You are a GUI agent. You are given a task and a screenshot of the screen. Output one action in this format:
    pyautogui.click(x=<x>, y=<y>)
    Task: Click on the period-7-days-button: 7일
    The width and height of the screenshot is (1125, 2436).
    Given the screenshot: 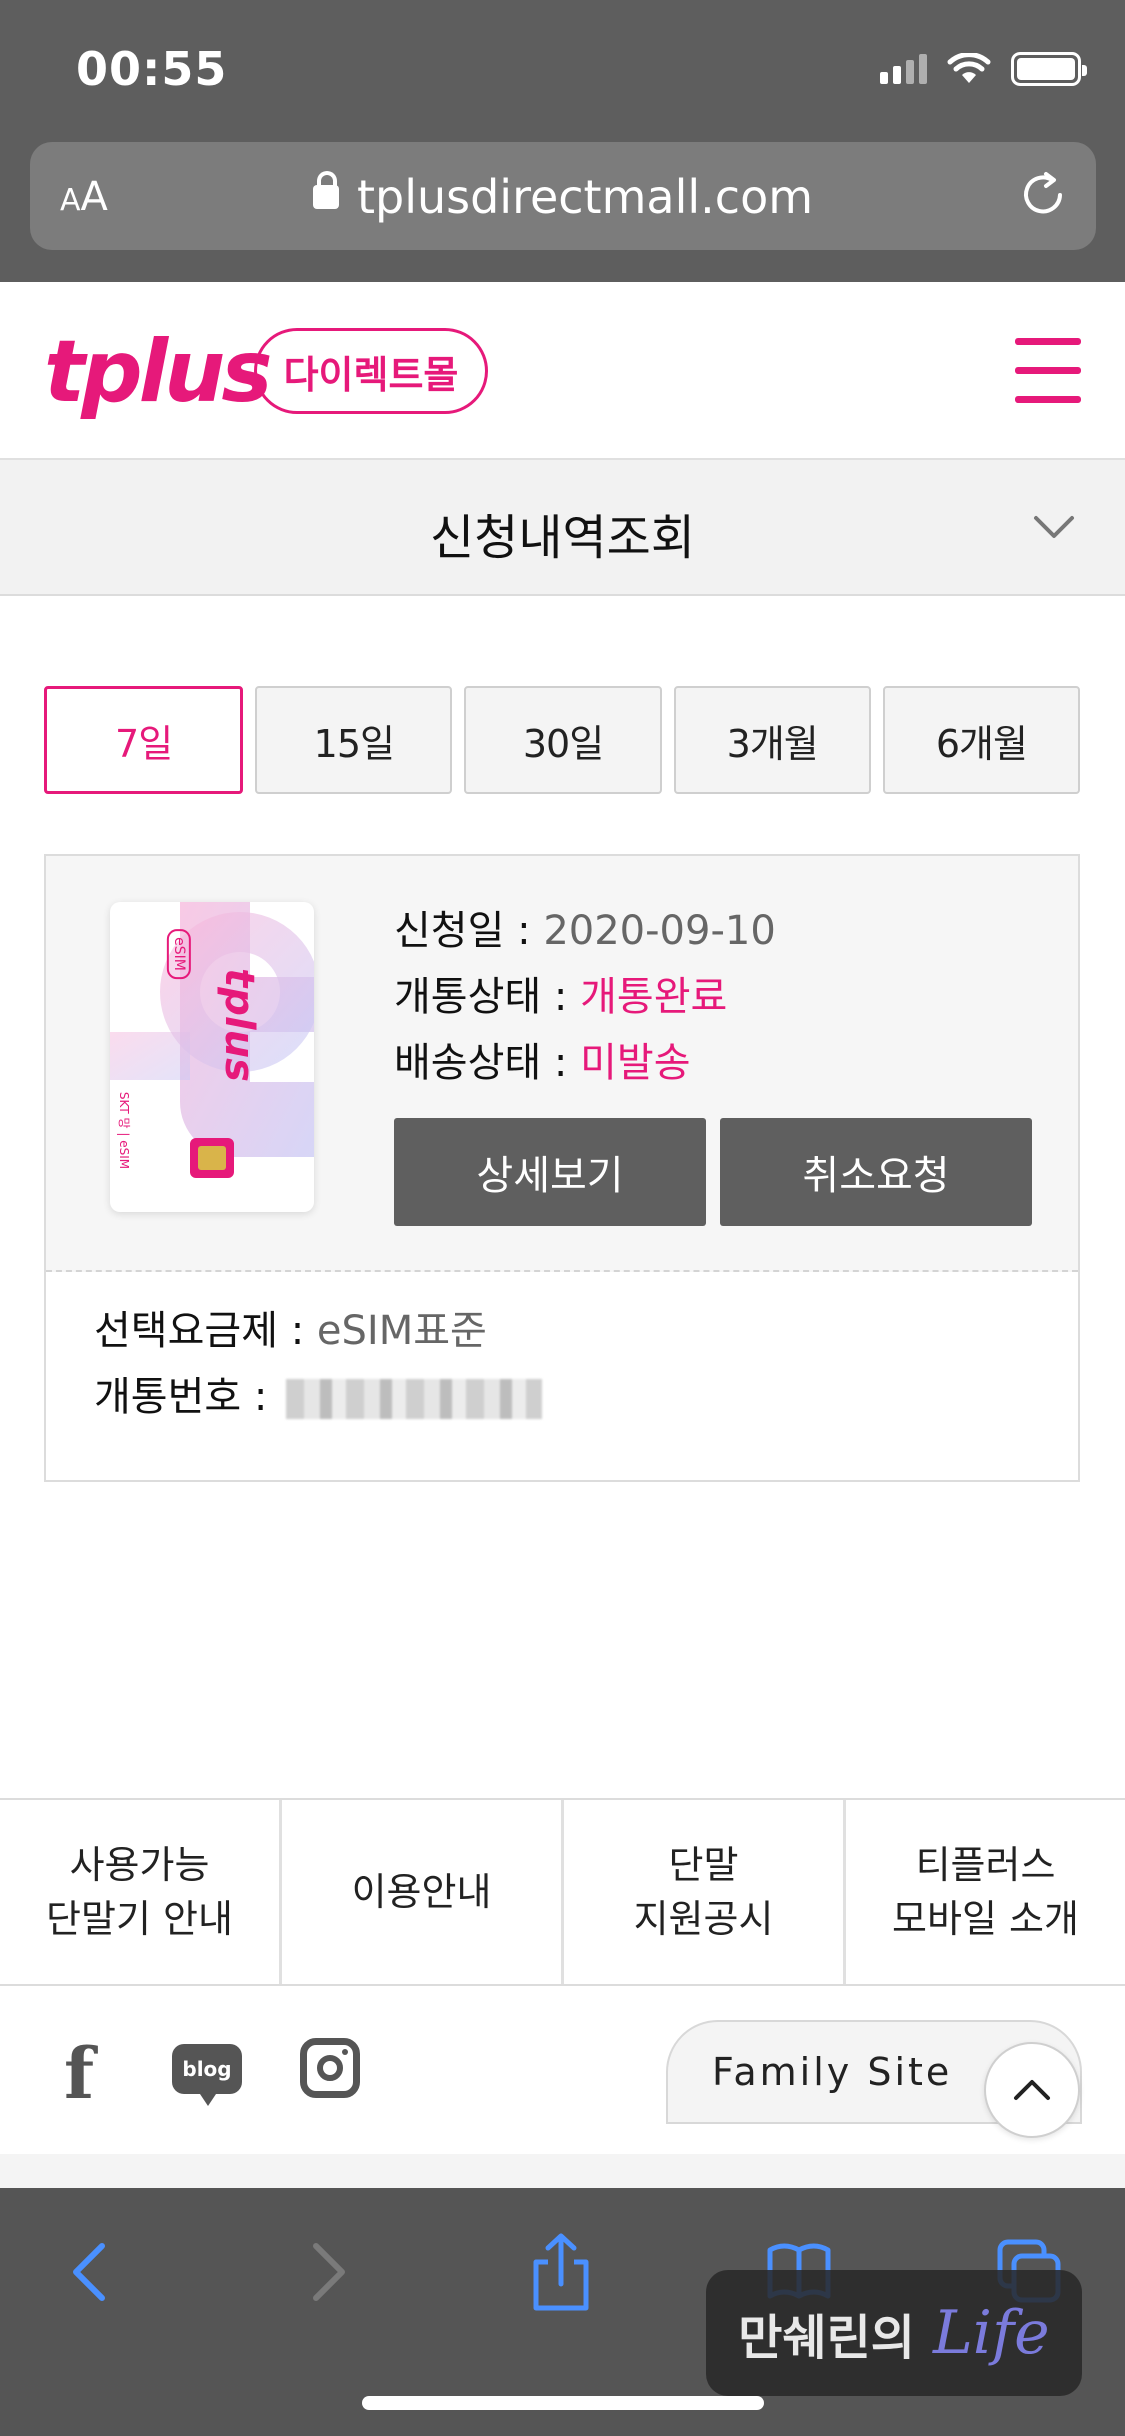 What is the action you would take?
    pyautogui.click(x=144, y=740)
    